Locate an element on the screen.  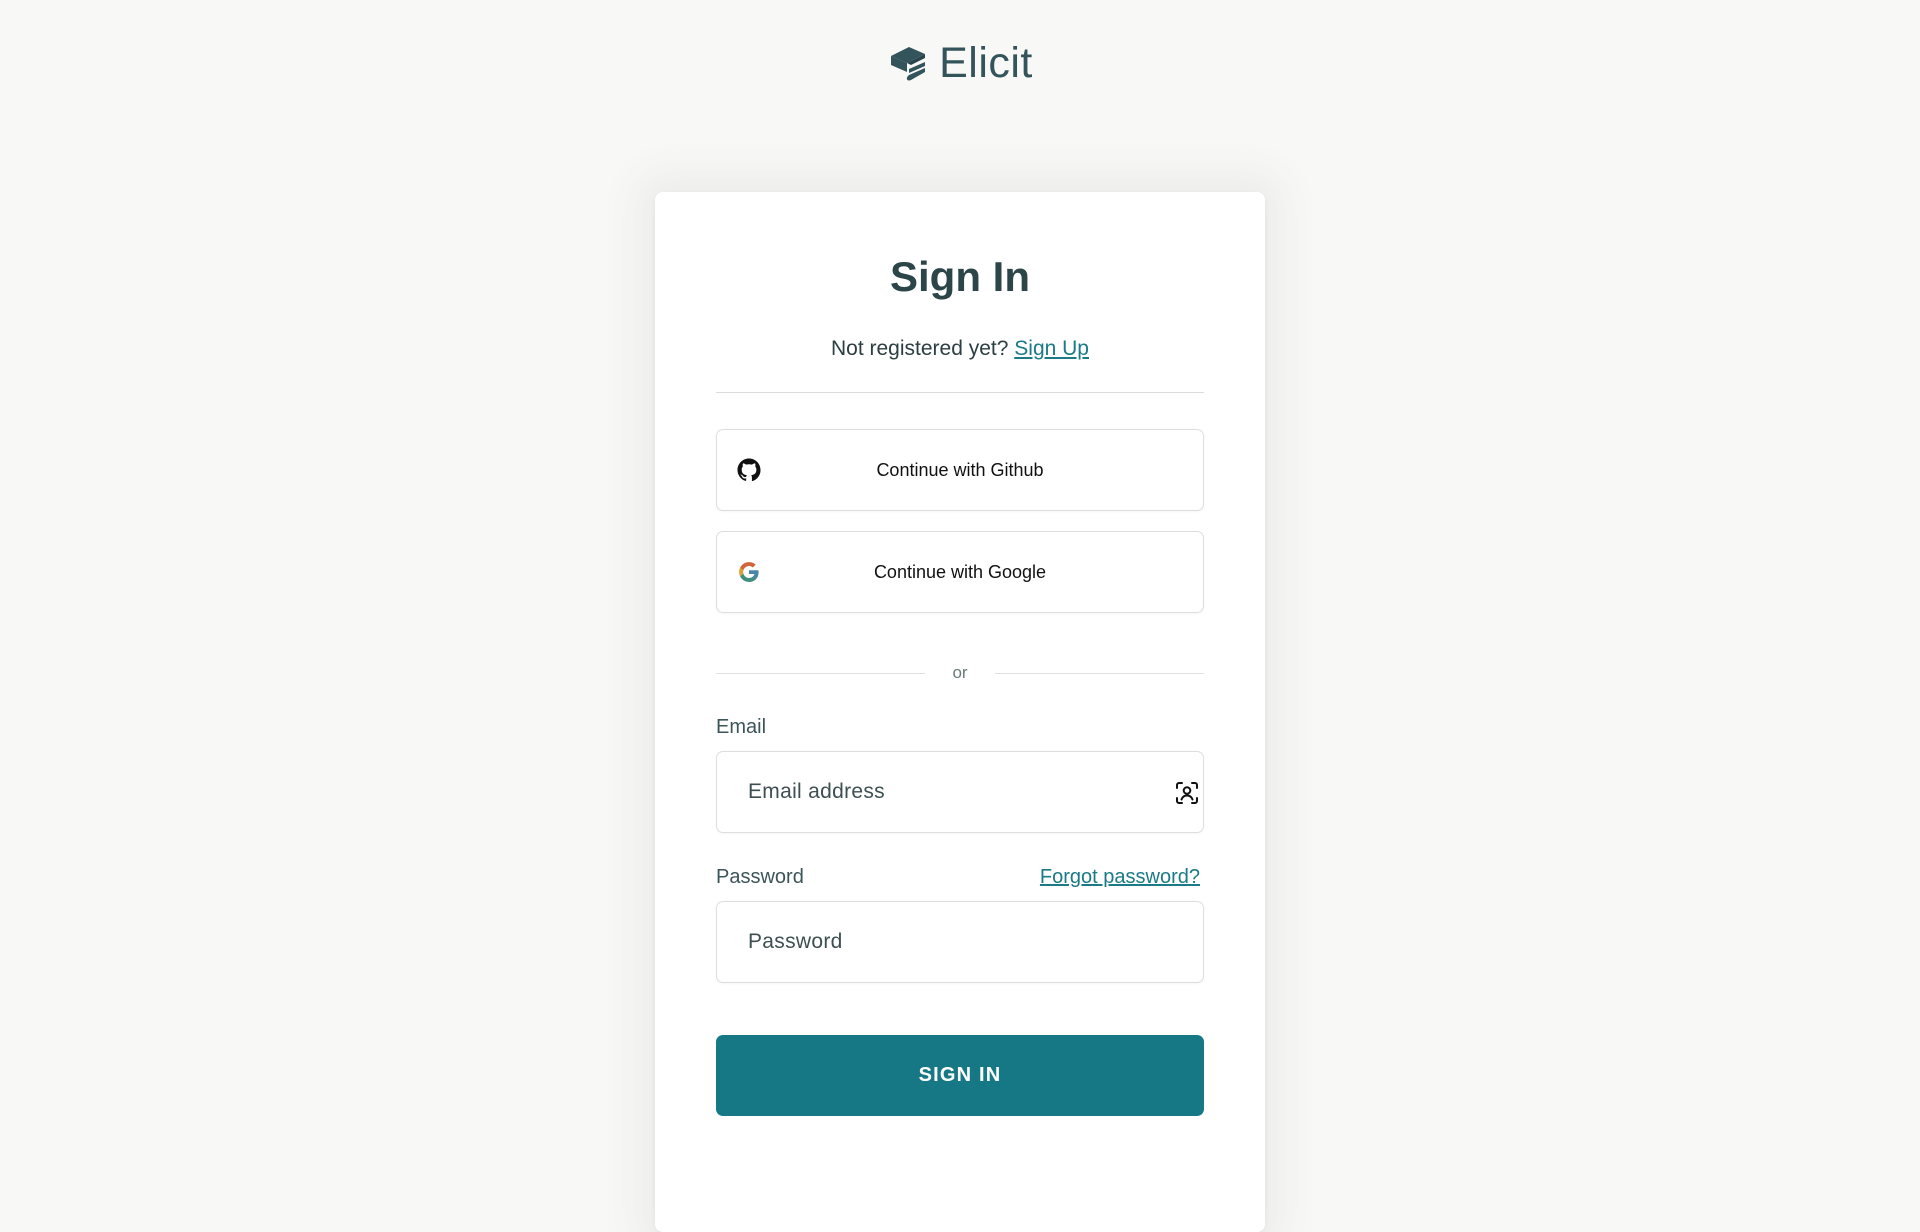
elicit-logo-icon is located at coordinates (908, 64).